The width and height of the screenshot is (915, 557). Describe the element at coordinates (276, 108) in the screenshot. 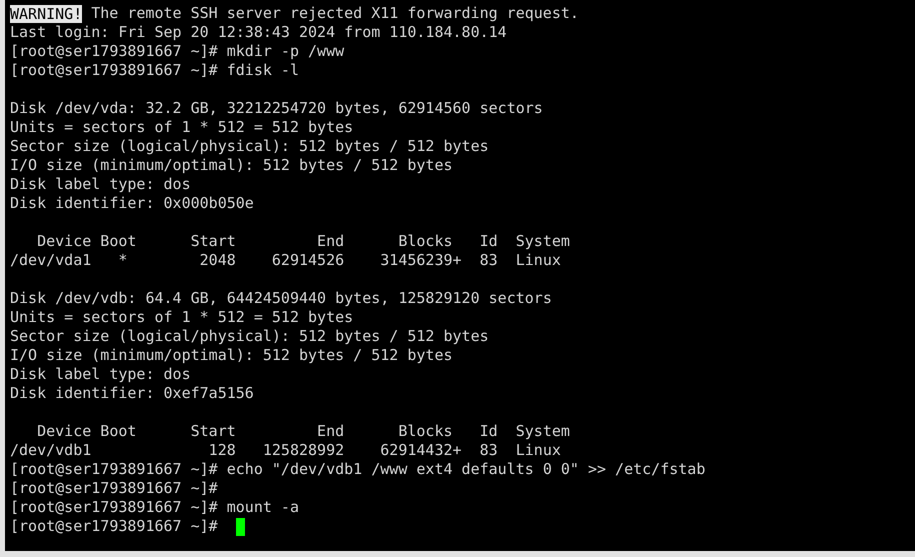

I see `terminal-line: Disk /dev/vda: 32.2 GB, 32212254720 bytes, 62914560 sectors` at that location.